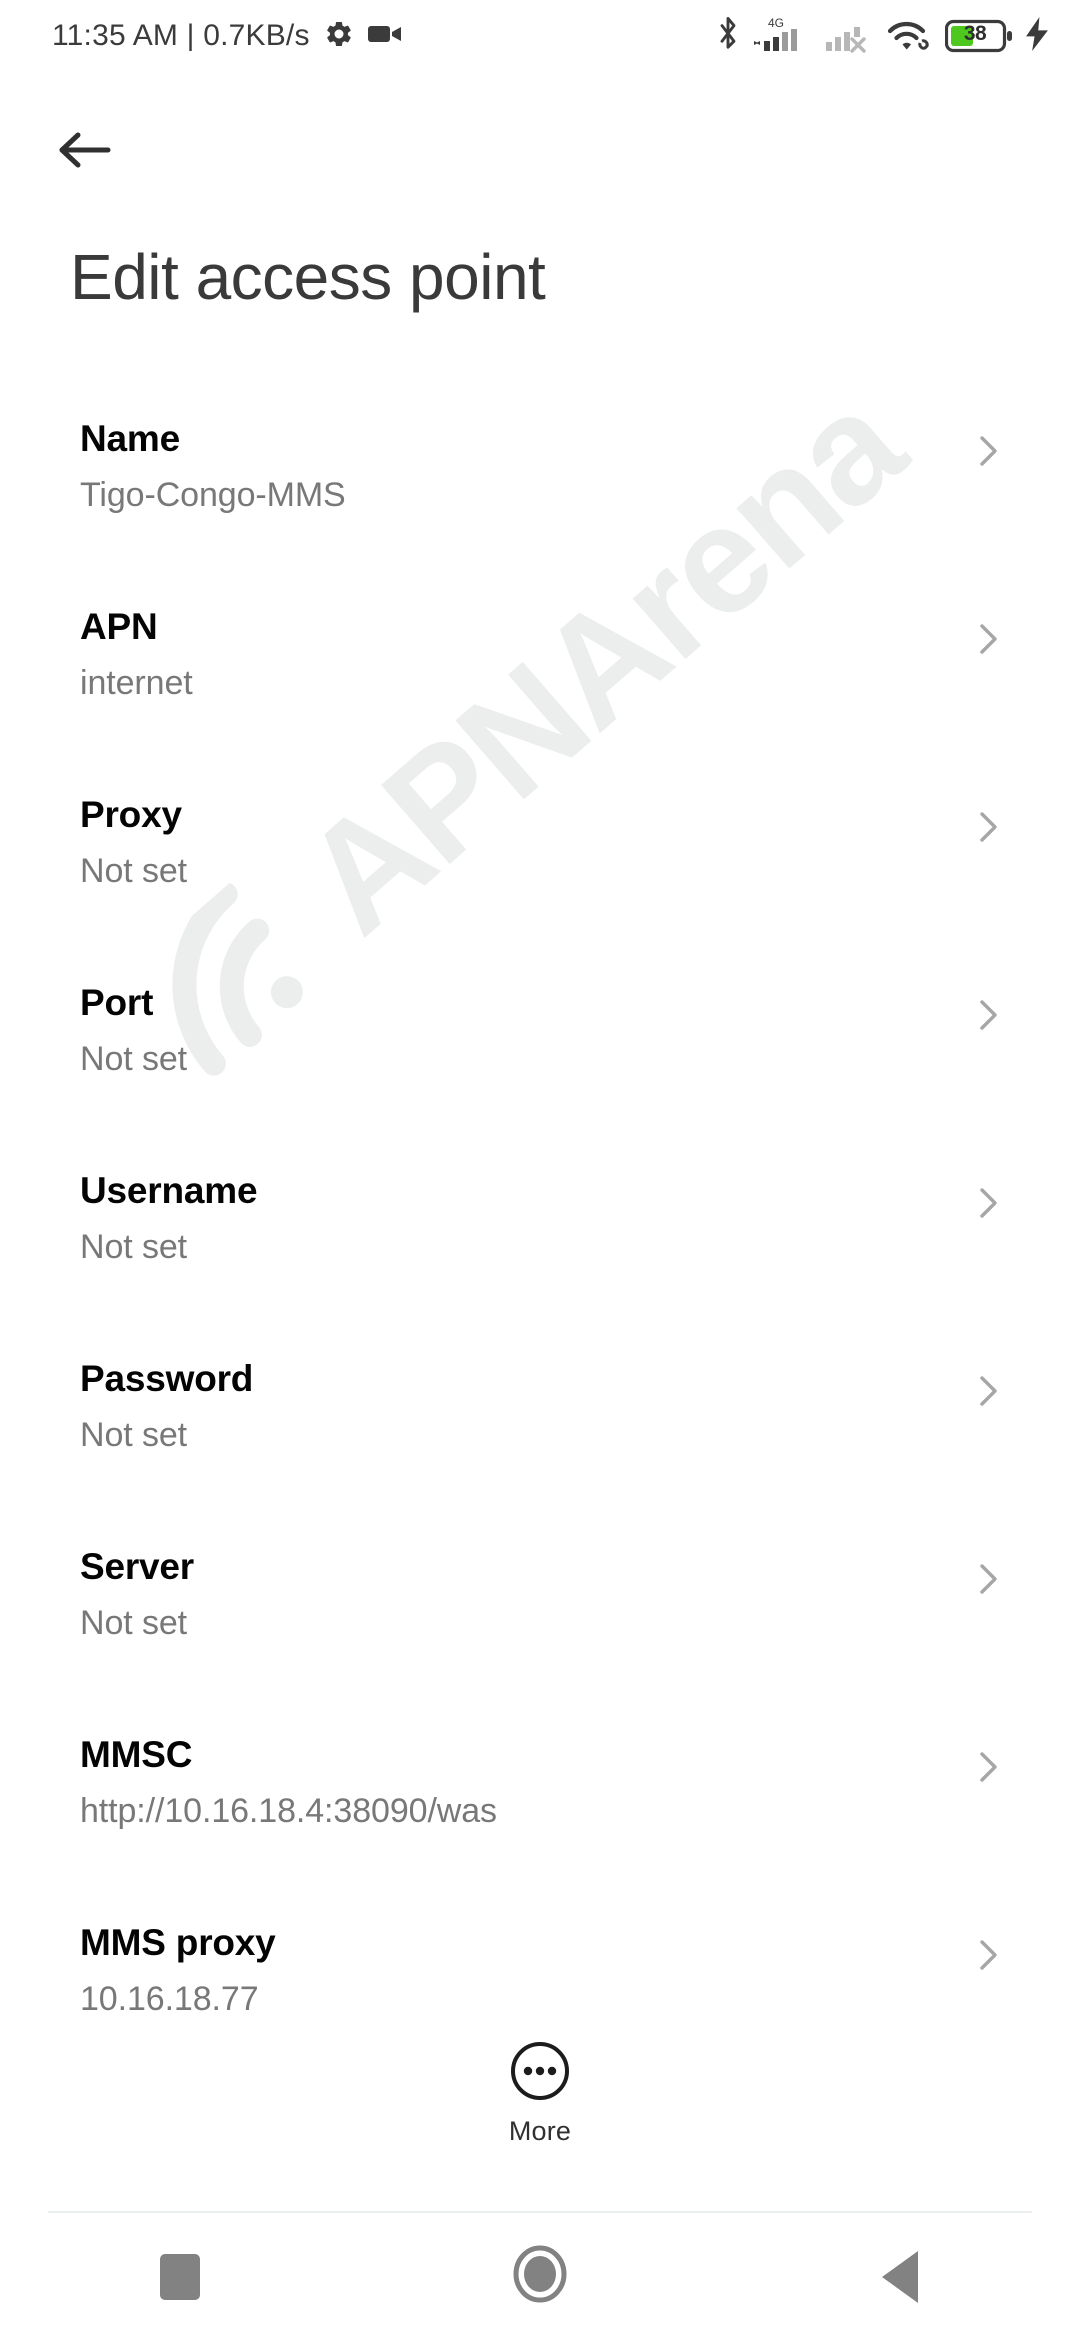  I want to click on list-item-value: Tigo-Congo-MMS, so click(213, 495).